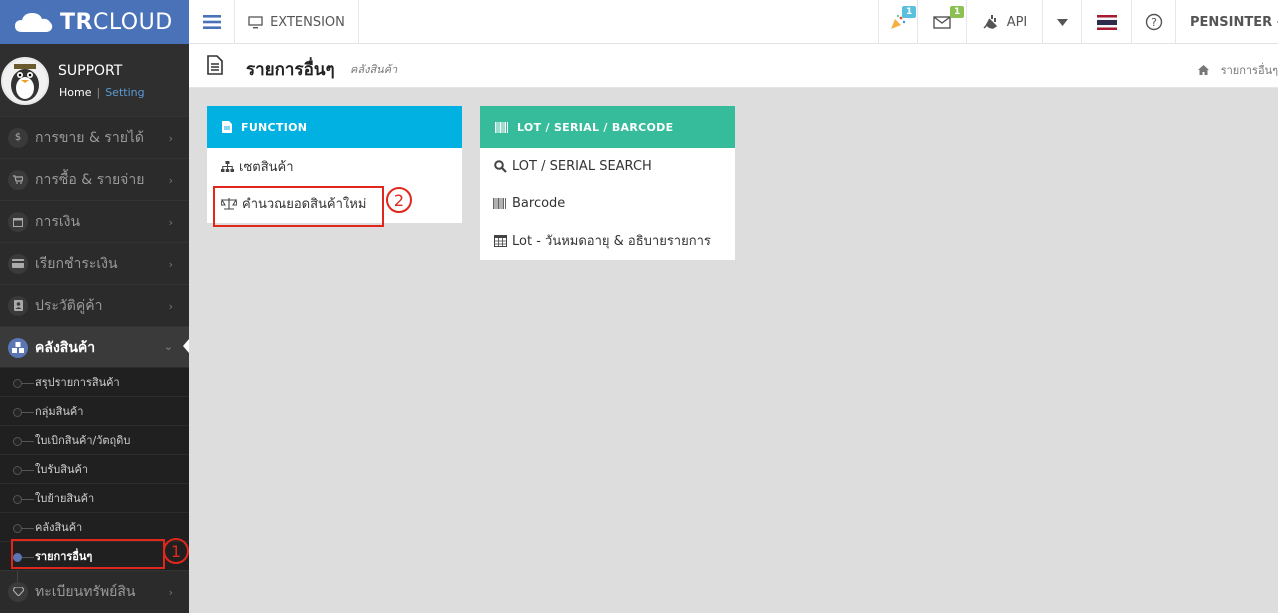  I want to click on extension-button: EXTENSION, so click(297, 22).